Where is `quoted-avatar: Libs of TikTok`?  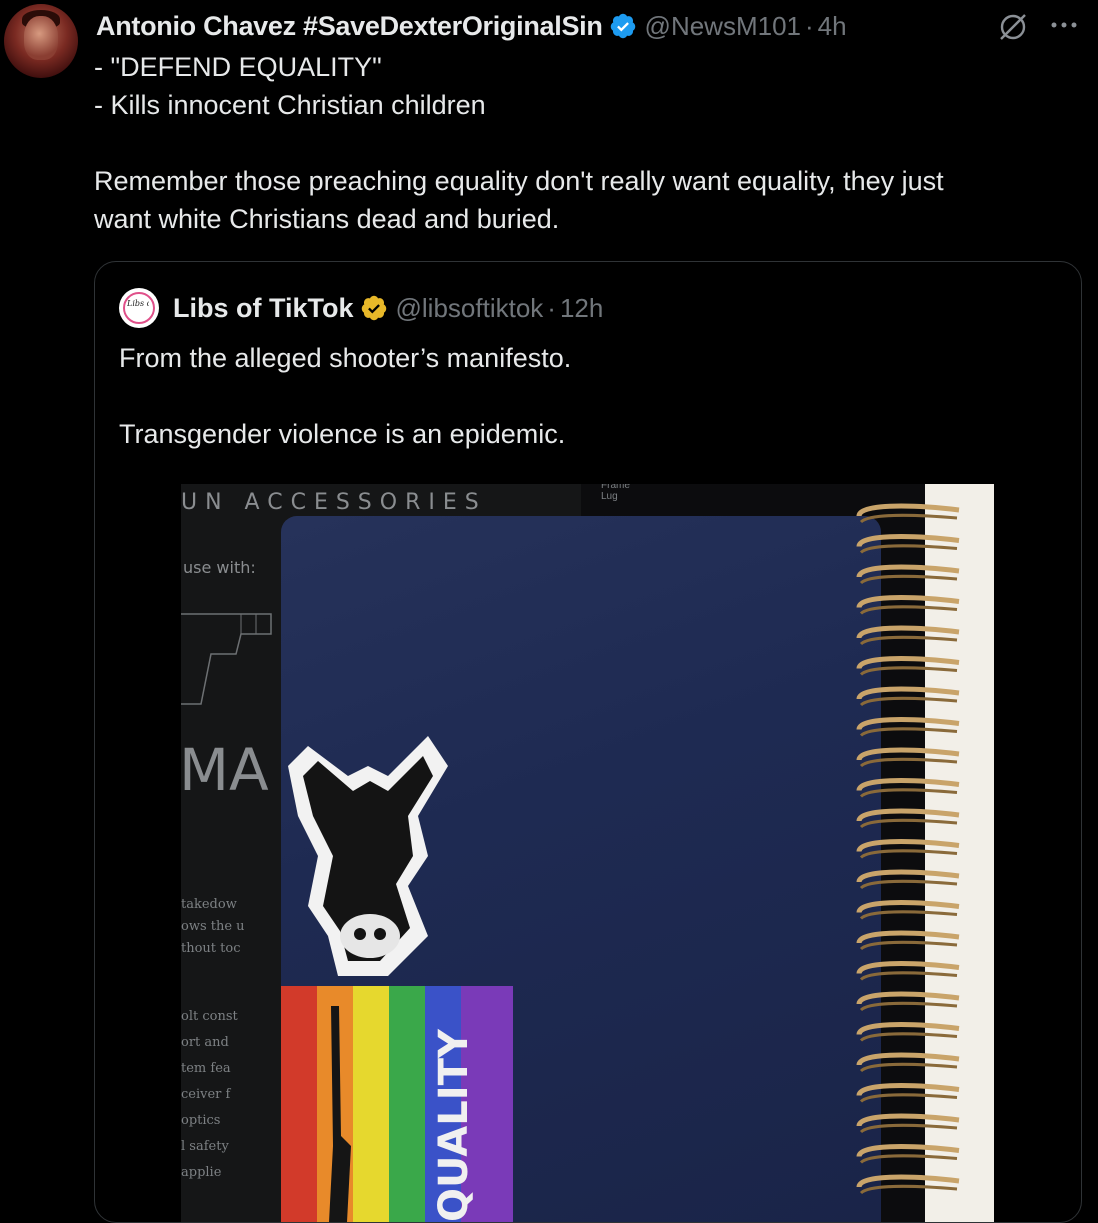
quoted-avatar: Libs of TikTok is located at coordinates (139, 308).